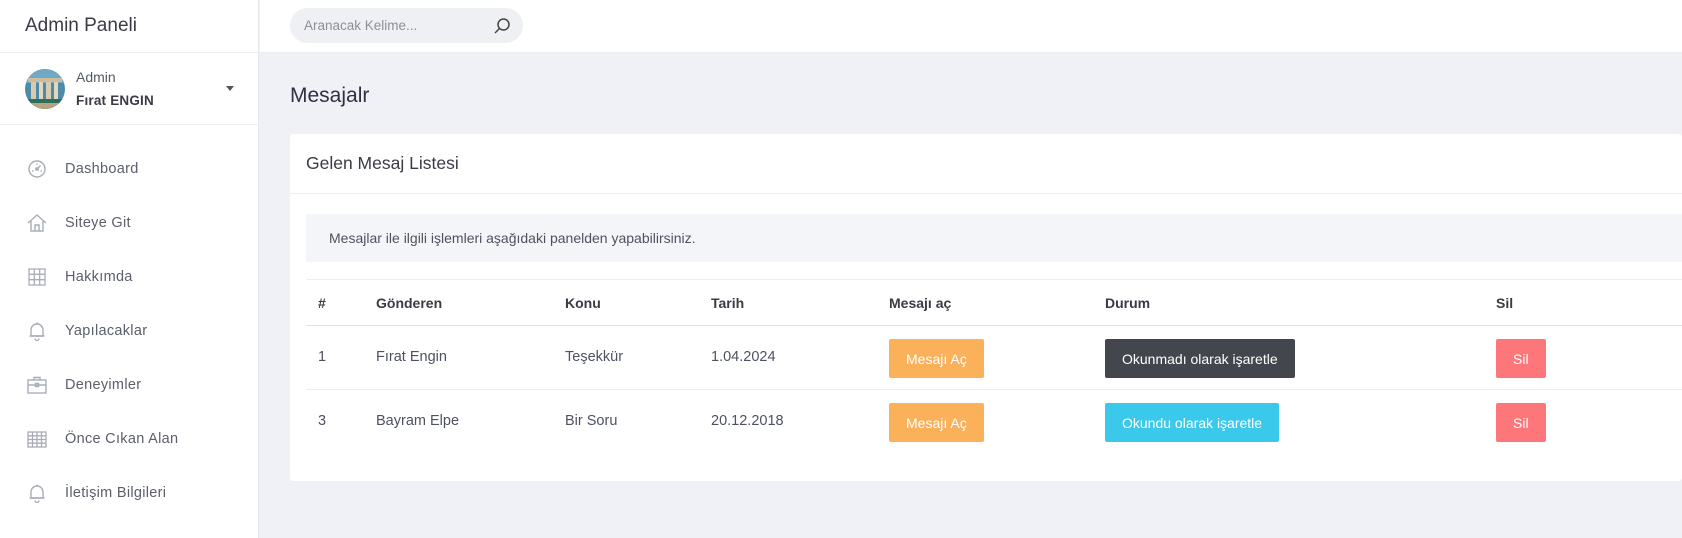  I want to click on grid-icon, so click(37, 277).